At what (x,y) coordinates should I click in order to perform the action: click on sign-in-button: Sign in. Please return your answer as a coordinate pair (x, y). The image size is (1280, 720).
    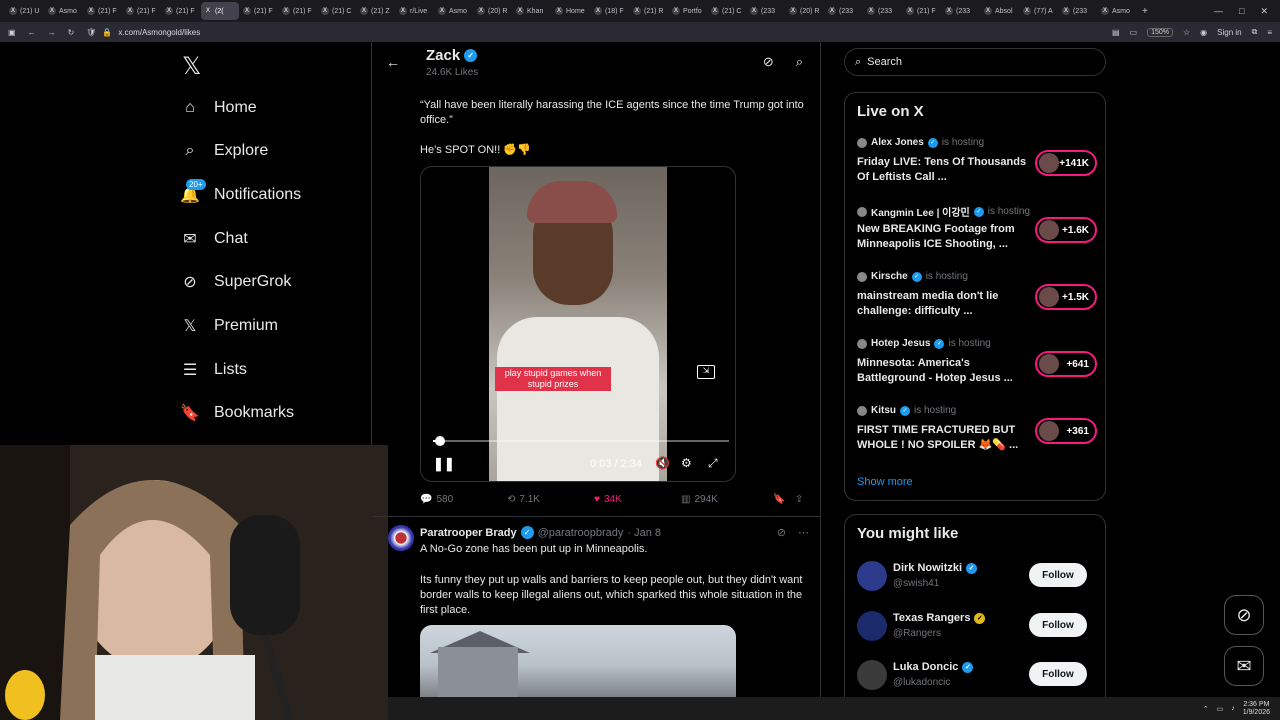
    Looking at the image, I should click on (1229, 32).